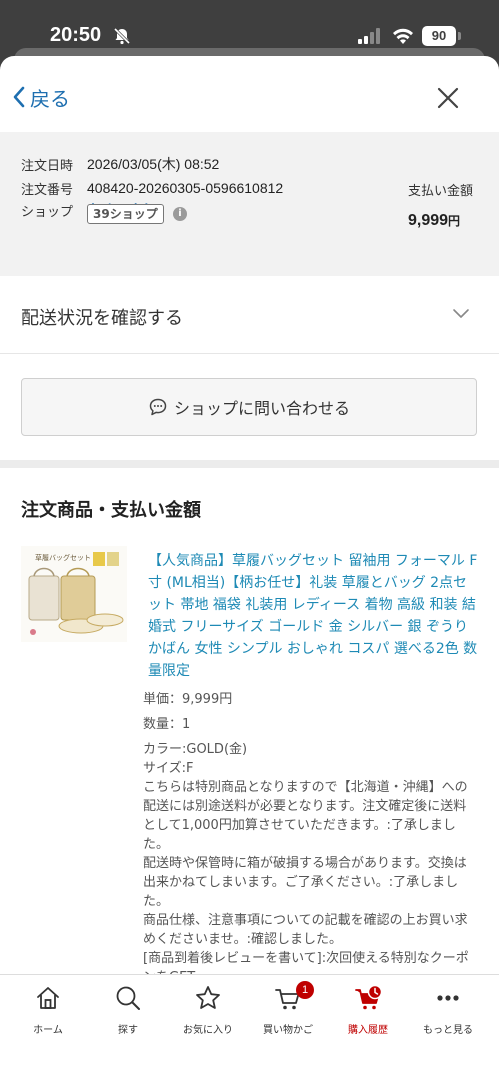 This screenshot has height=1080, width=499. Describe the element at coordinates (111, 510) in the screenshot. I see `section-title: 注文商品・支払い金額` at that location.